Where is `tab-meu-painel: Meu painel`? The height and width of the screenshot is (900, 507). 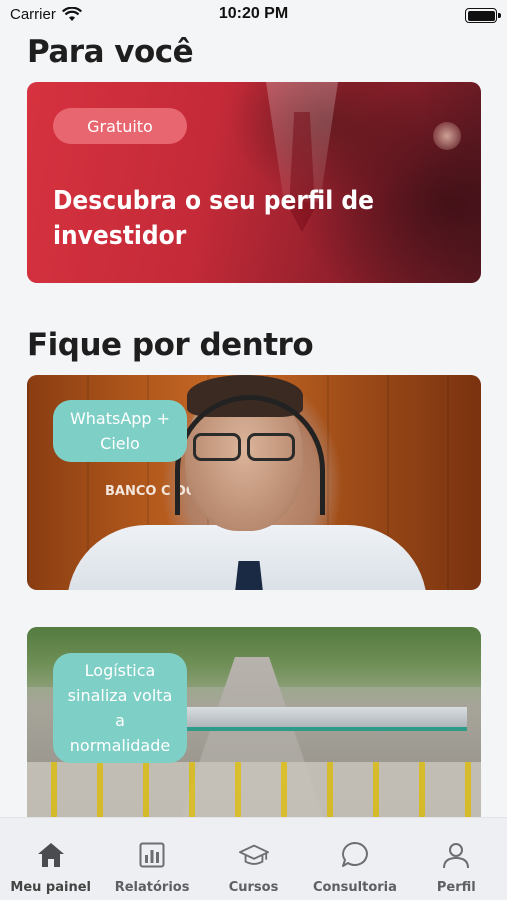 tab-meu-painel: Meu painel is located at coordinates (50, 859).